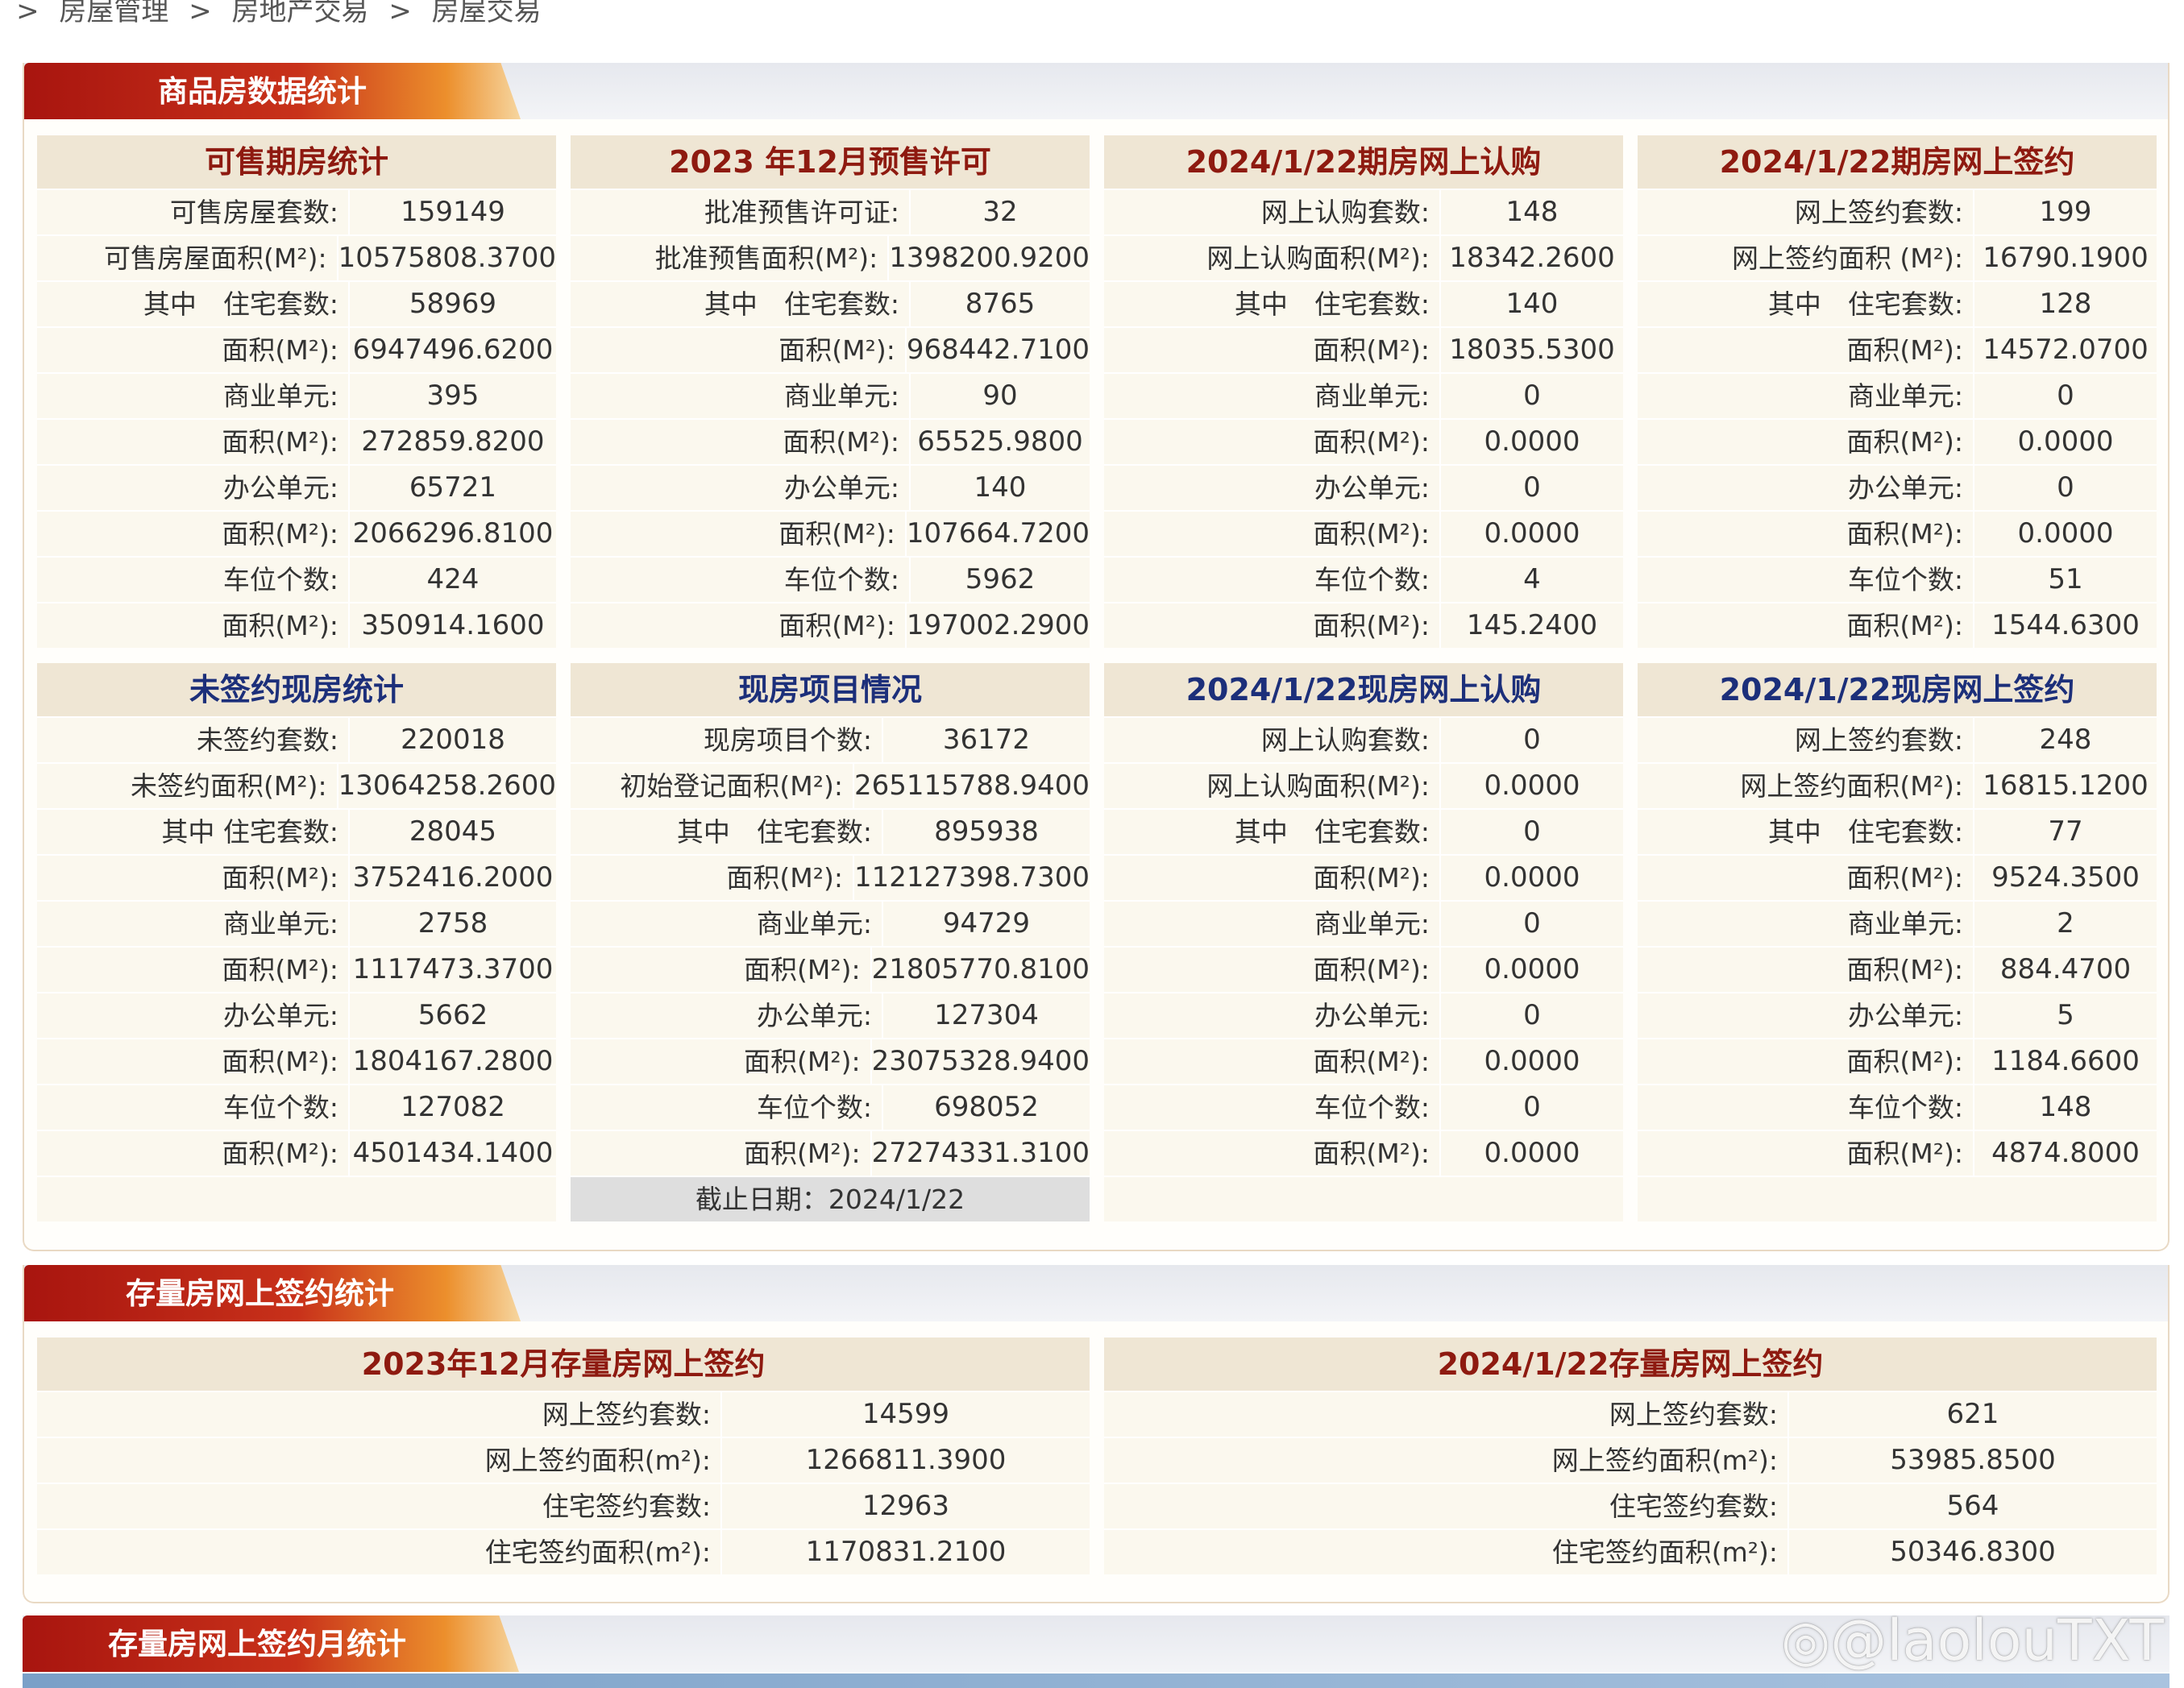 The width and height of the screenshot is (2184, 1688). Describe the element at coordinates (453, 304) in the screenshot. I see `stat-value: 58969` at that location.